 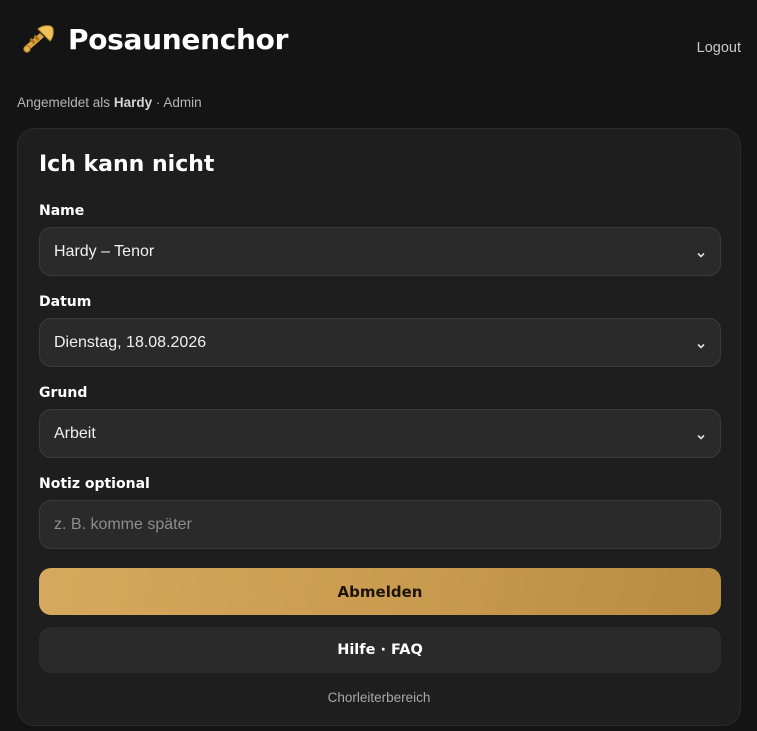 I want to click on note-placeholder: z. B. komme später, so click(x=123, y=524).